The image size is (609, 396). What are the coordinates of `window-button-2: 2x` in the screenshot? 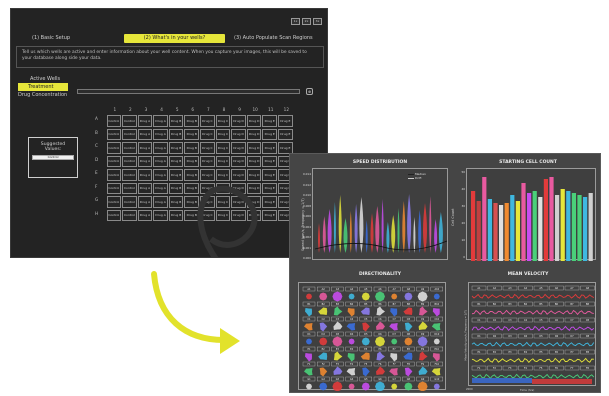 It's located at (306, 21).